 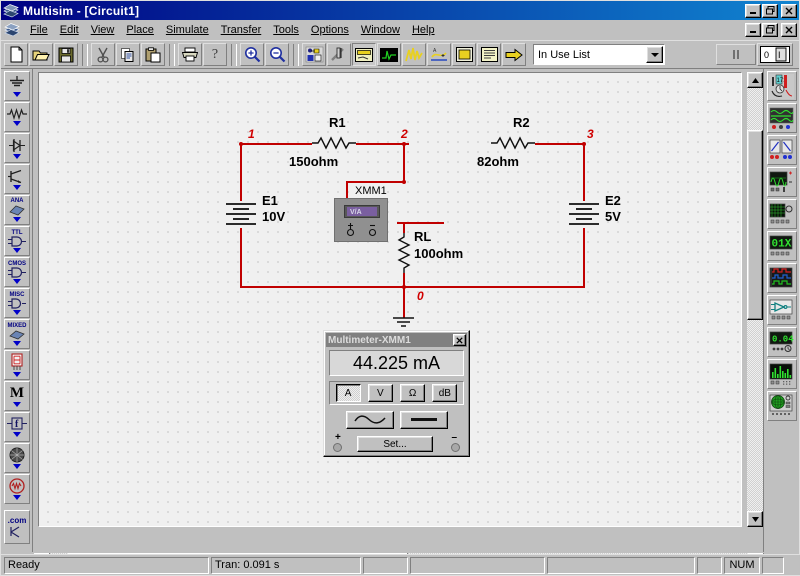 I want to click on ammeter-mode-button: A, so click(x=348, y=393).